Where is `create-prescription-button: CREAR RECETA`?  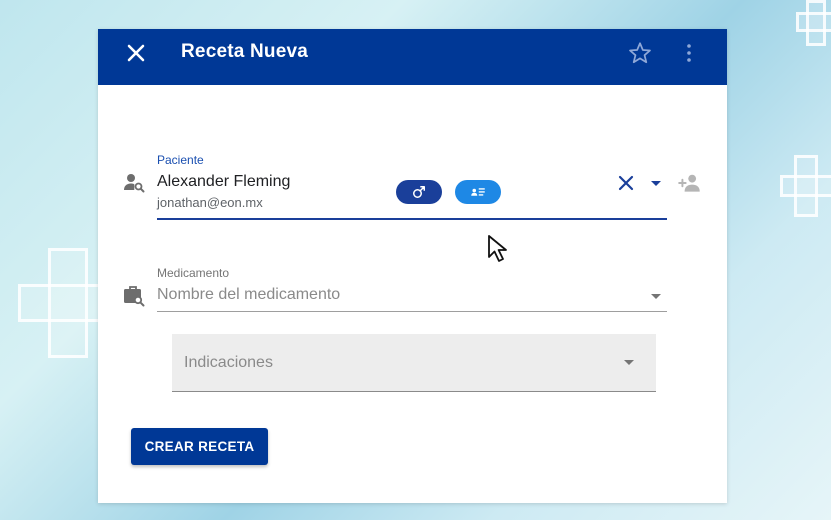
create-prescription-button: CREAR RECETA is located at coordinates (199, 446).